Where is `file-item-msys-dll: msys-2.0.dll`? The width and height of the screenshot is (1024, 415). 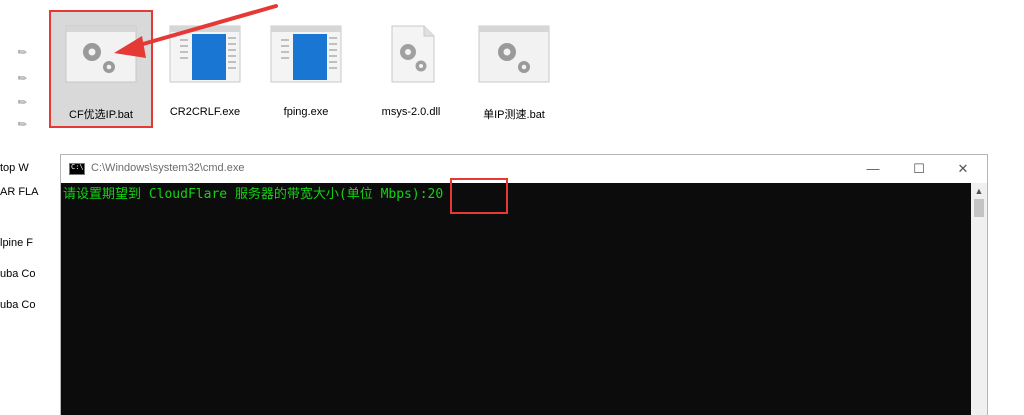 file-item-msys-dll: msys-2.0.dll is located at coordinates (411, 69).